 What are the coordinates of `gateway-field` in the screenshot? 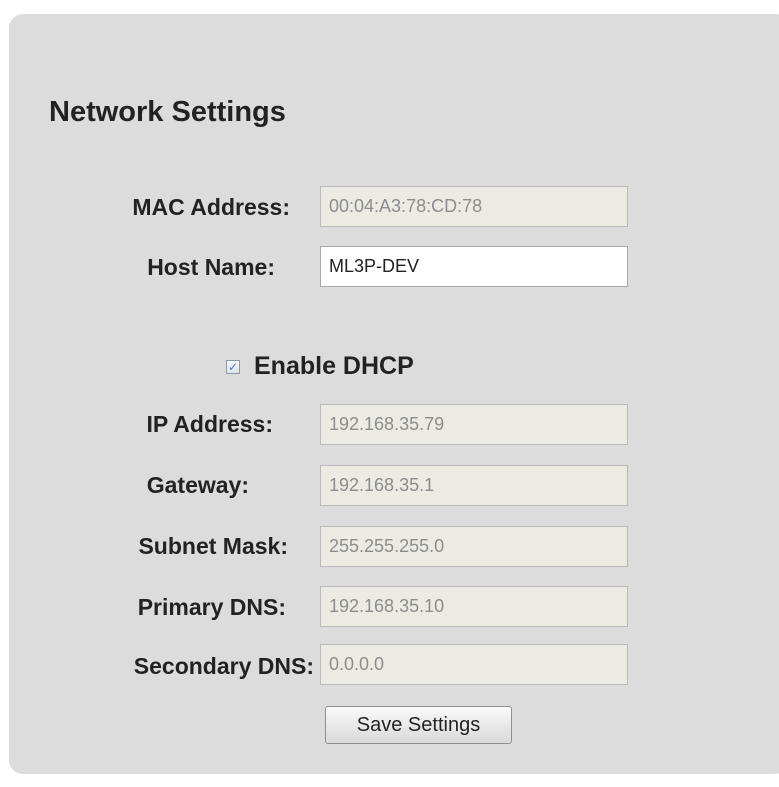 It's located at (474, 485).